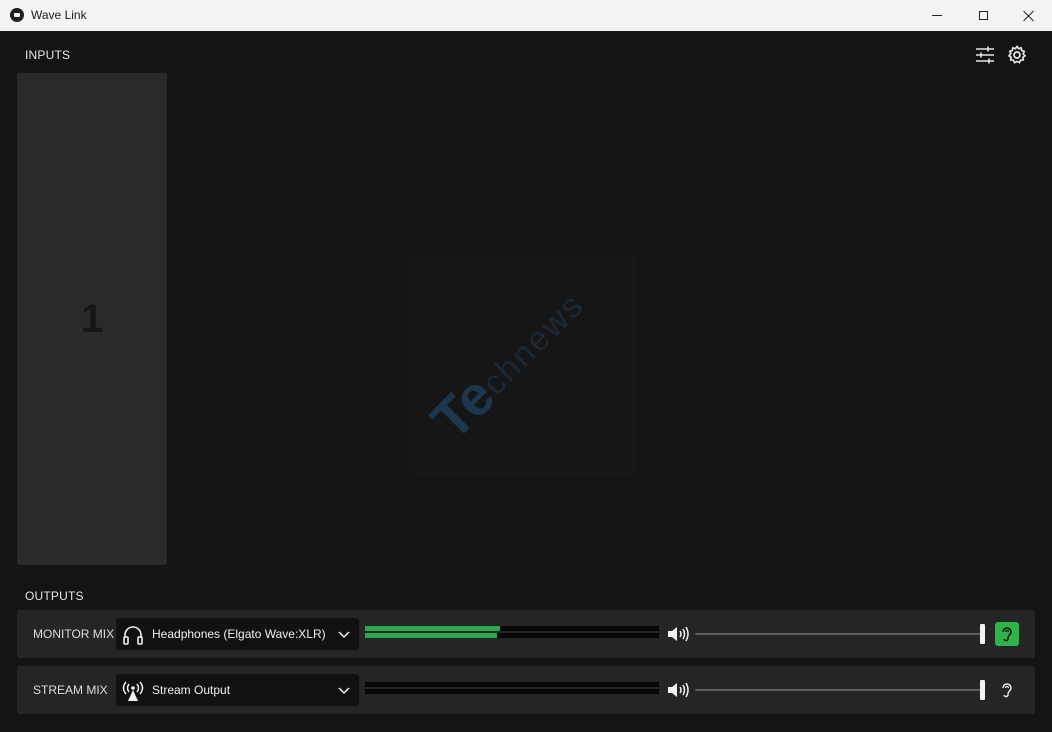 The width and height of the screenshot is (1052, 732). Describe the element at coordinates (133, 635) in the screenshot. I see `headphones-icon` at that location.